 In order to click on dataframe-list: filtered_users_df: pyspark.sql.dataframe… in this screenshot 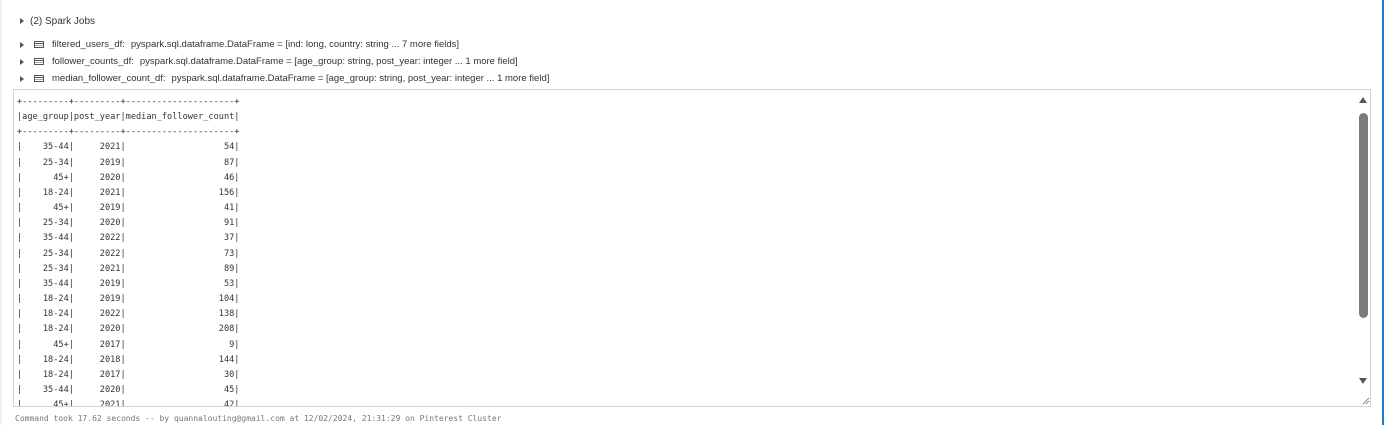, I will do `click(284, 61)`.